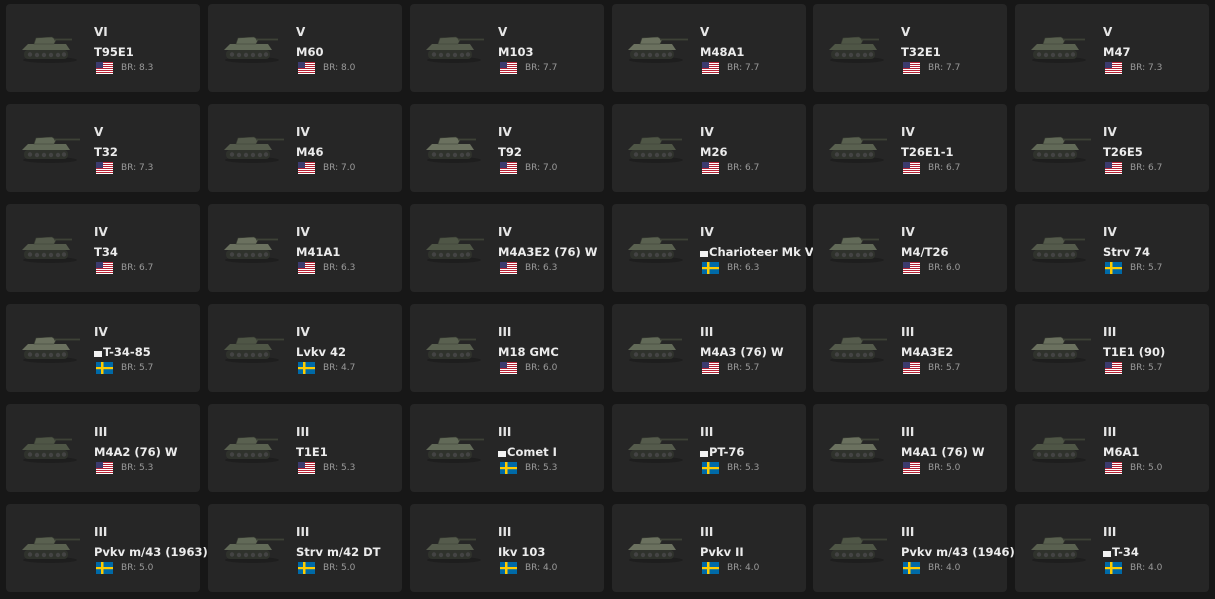 The width and height of the screenshot is (1215, 599). I want to click on vehicle-name-text: M6A1, so click(1121, 452).